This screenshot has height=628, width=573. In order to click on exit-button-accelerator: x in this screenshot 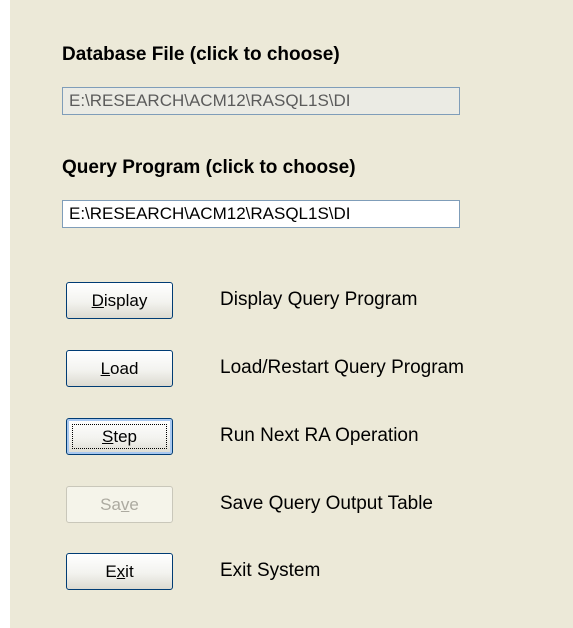, I will do `click(121, 571)`.